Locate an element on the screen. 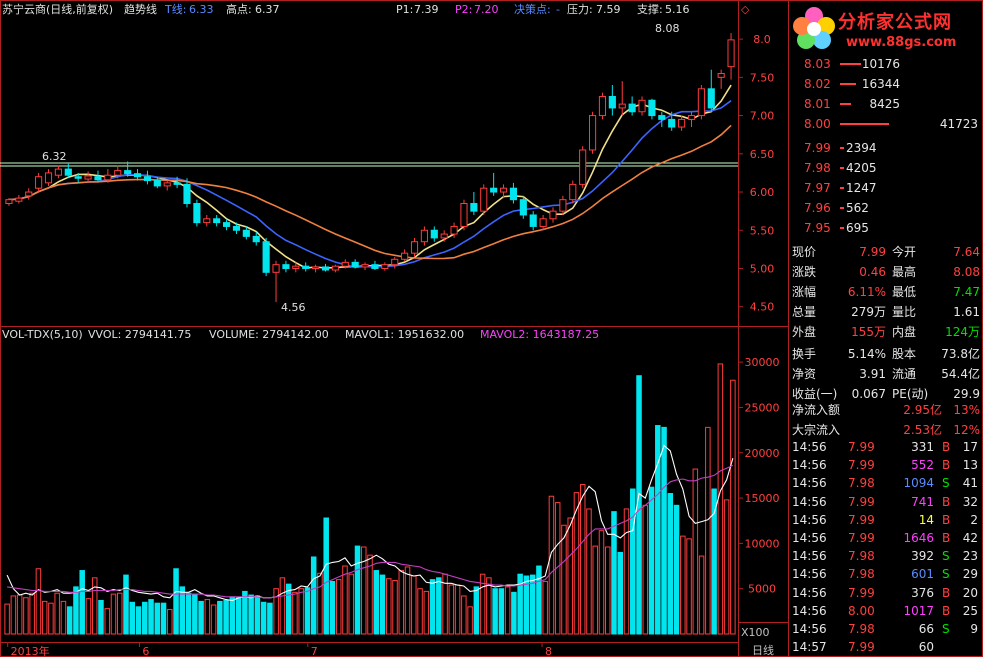  stat-label: 今开 is located at coordinates (904, 252).